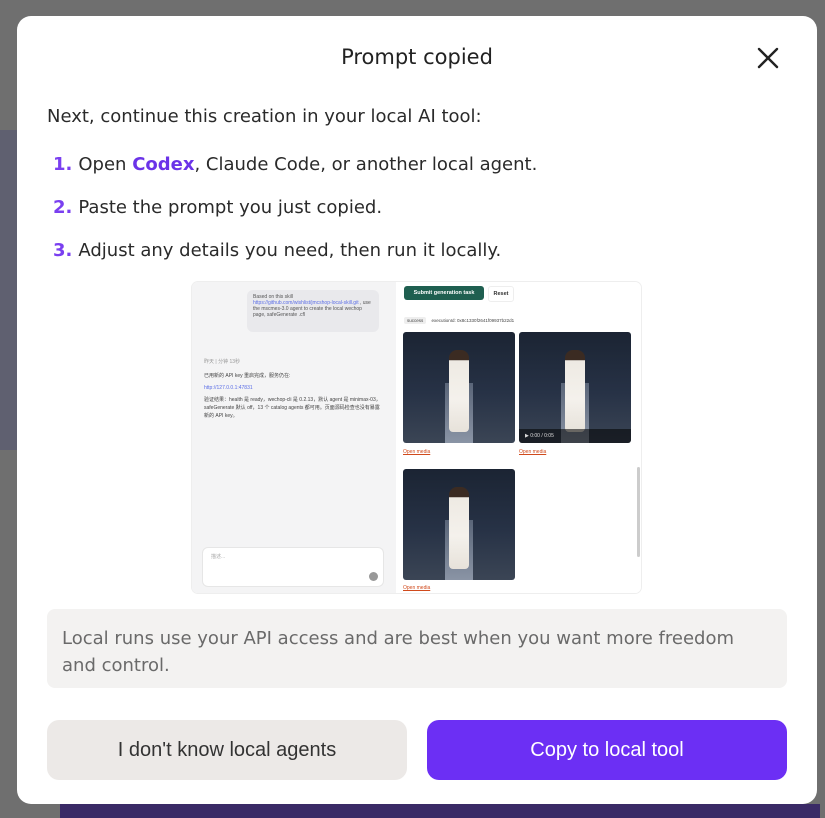 The height and width of the screenshot is (818, 825). I want to click on preview-msg-time: 昨天 | 分钟 13秒, so click(222, 362).